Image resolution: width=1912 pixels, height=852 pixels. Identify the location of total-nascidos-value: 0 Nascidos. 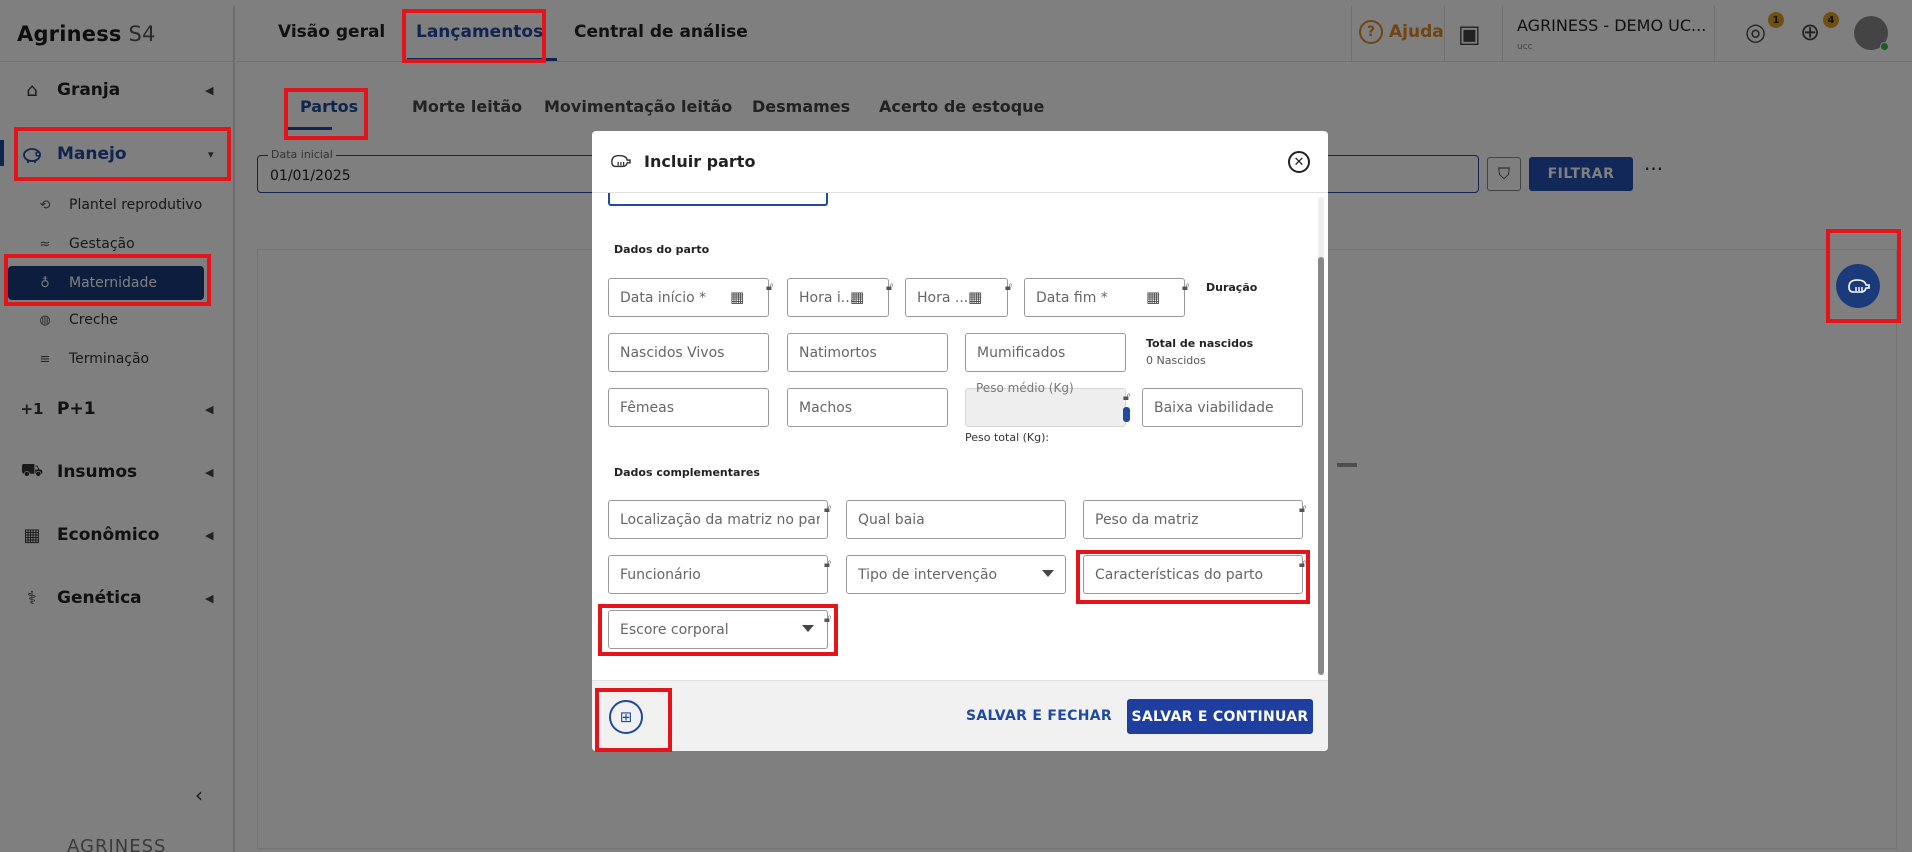
(1176, 360).